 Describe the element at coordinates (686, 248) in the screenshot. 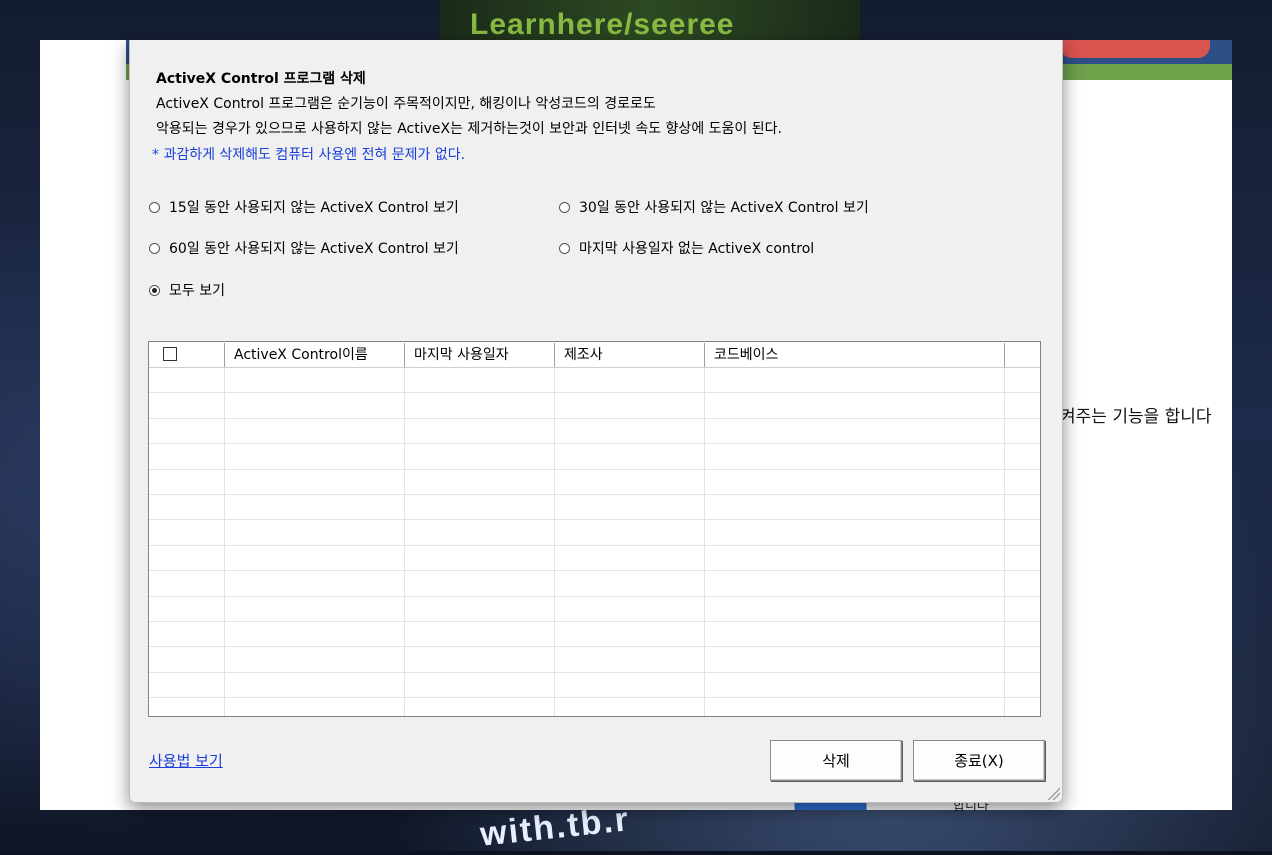

I see `radio-no-last-used: 마지막 사용일자 없는 ActiveX control` at that location.